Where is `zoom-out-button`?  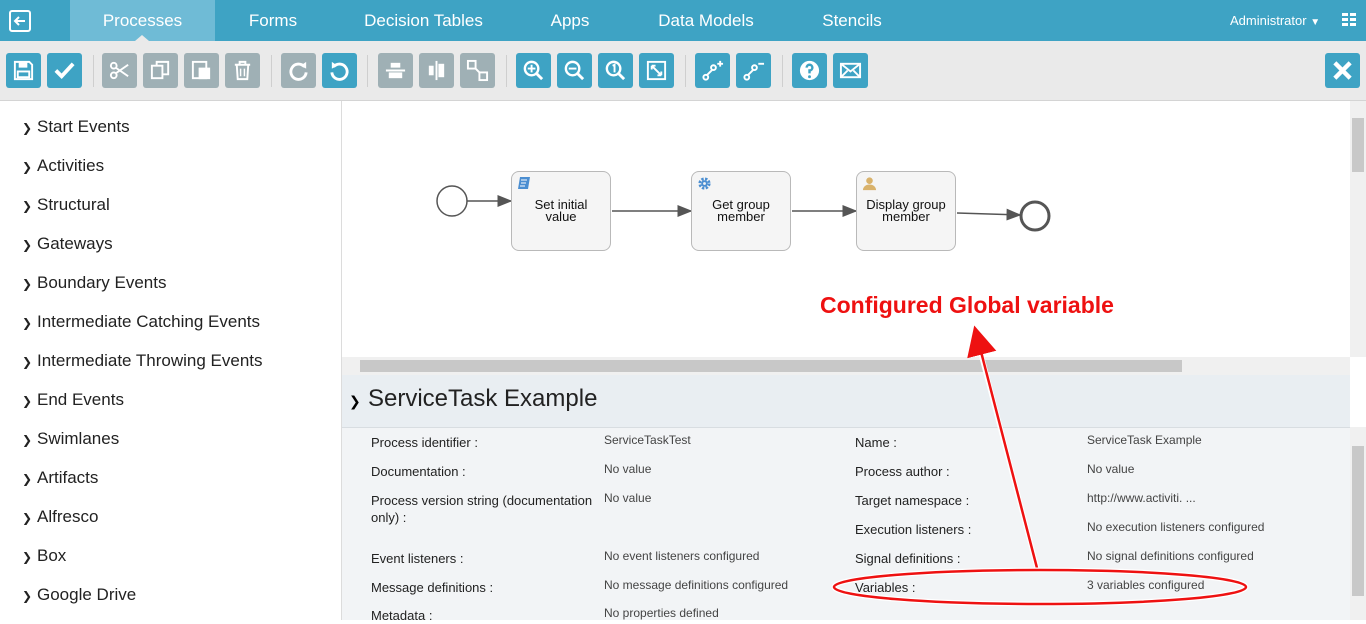
zoom-out-button is located at coordinates (574, 70).